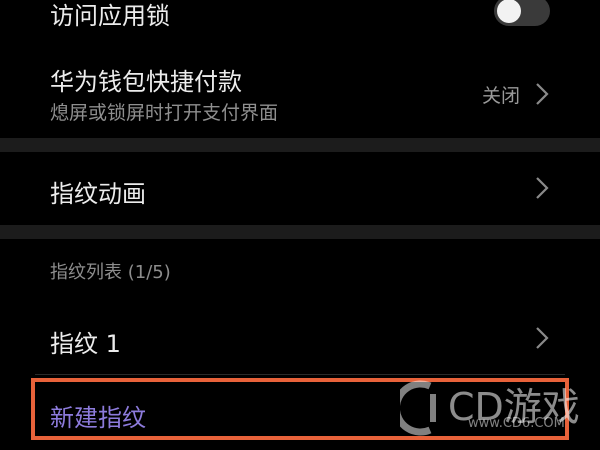 The image size is (600, 450). I want to click on fingerprint-item-label: 指纹 1, so click(85, 344).